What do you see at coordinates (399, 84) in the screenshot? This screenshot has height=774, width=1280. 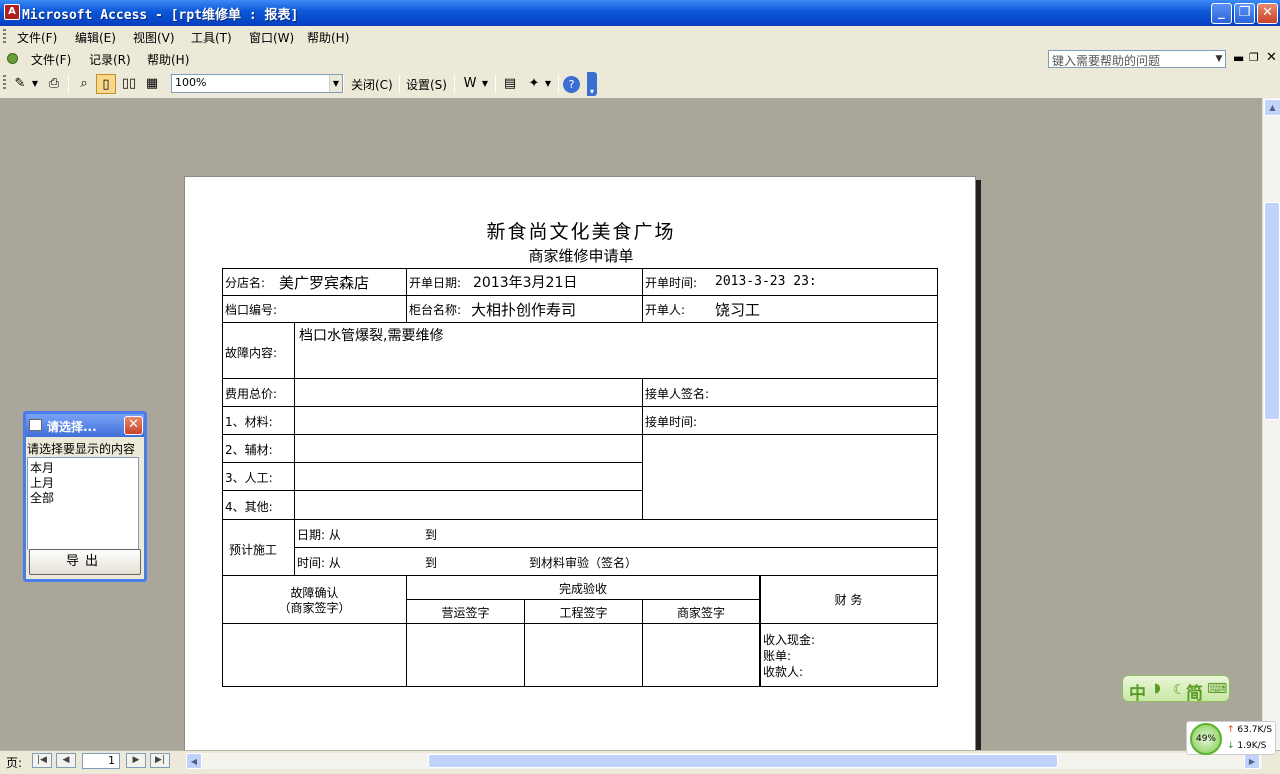 I see `toolbar-separator` at bounding box center [399, 84].